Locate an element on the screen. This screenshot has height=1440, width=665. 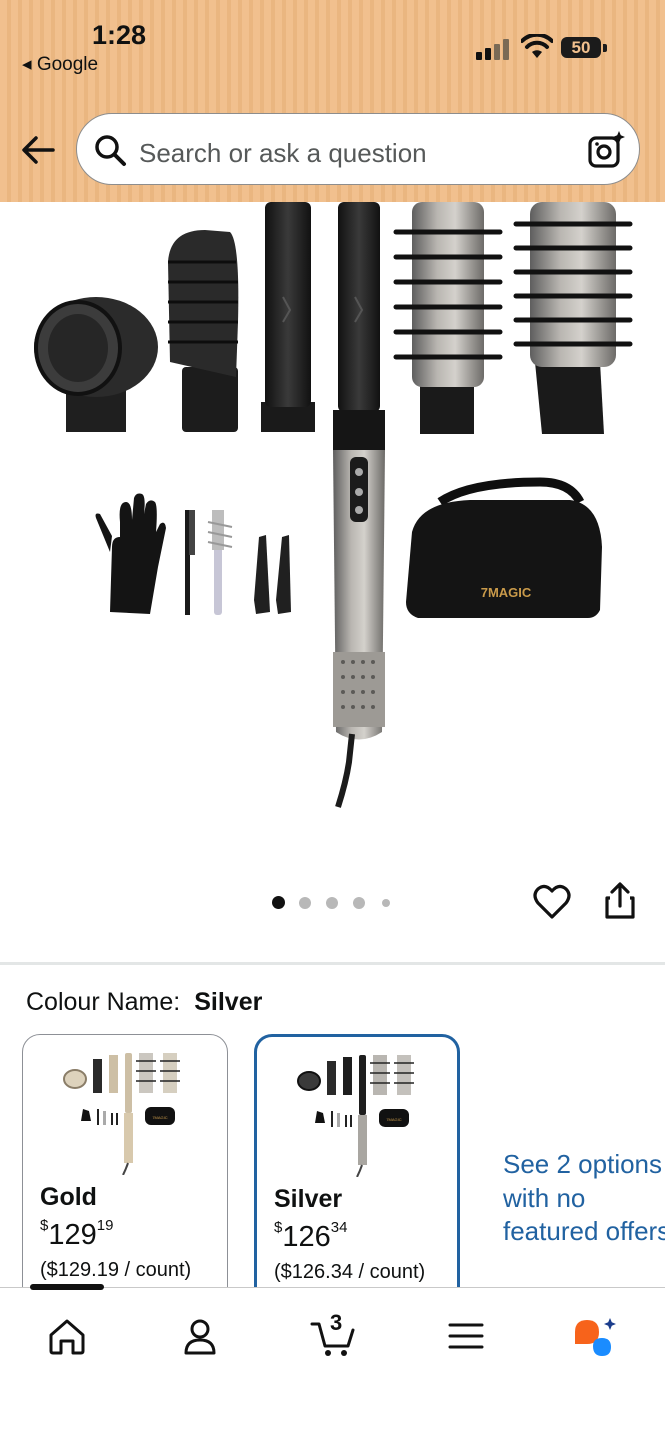
gold-thumbnail: 7MAGIC is located at coordinates (121, 1114).